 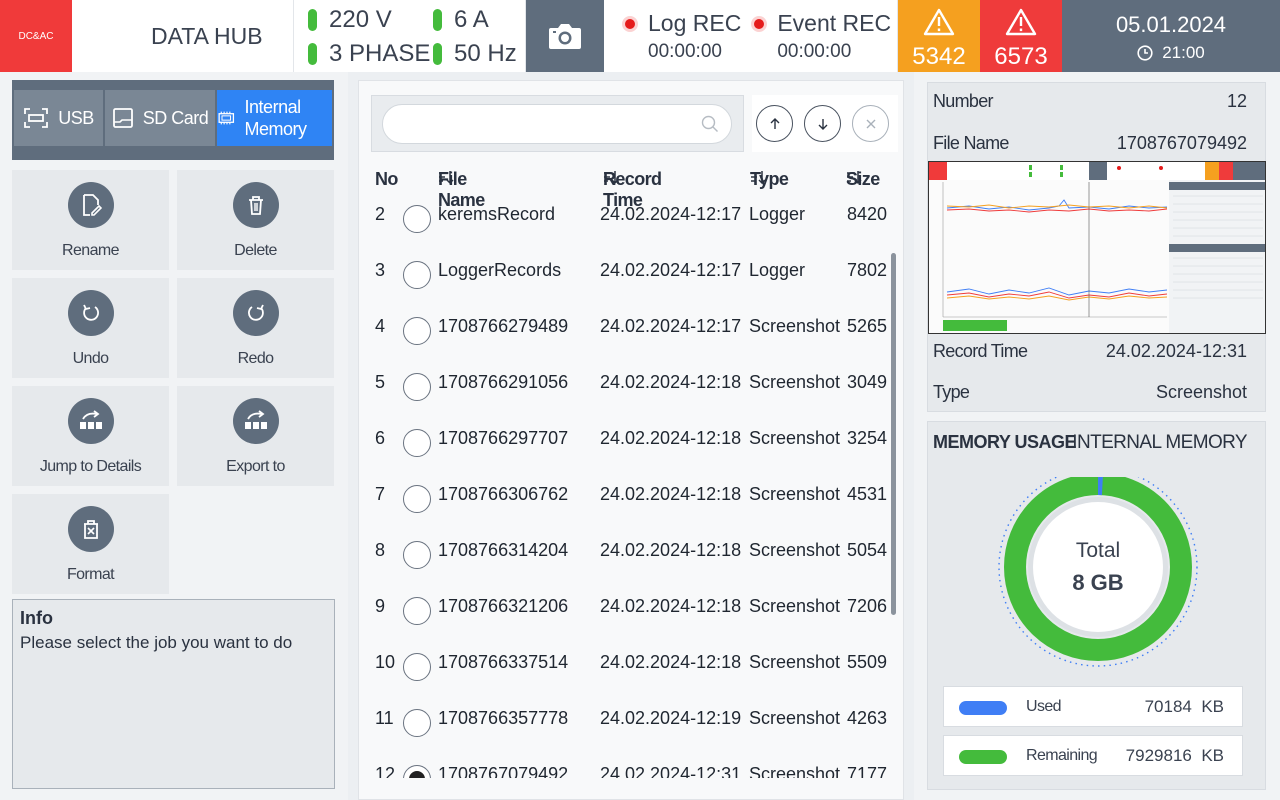 What do you see at coordinates (1097, 247) in the screenshot?
I see `screenshot-preview` at bounding box center [1097, 247].